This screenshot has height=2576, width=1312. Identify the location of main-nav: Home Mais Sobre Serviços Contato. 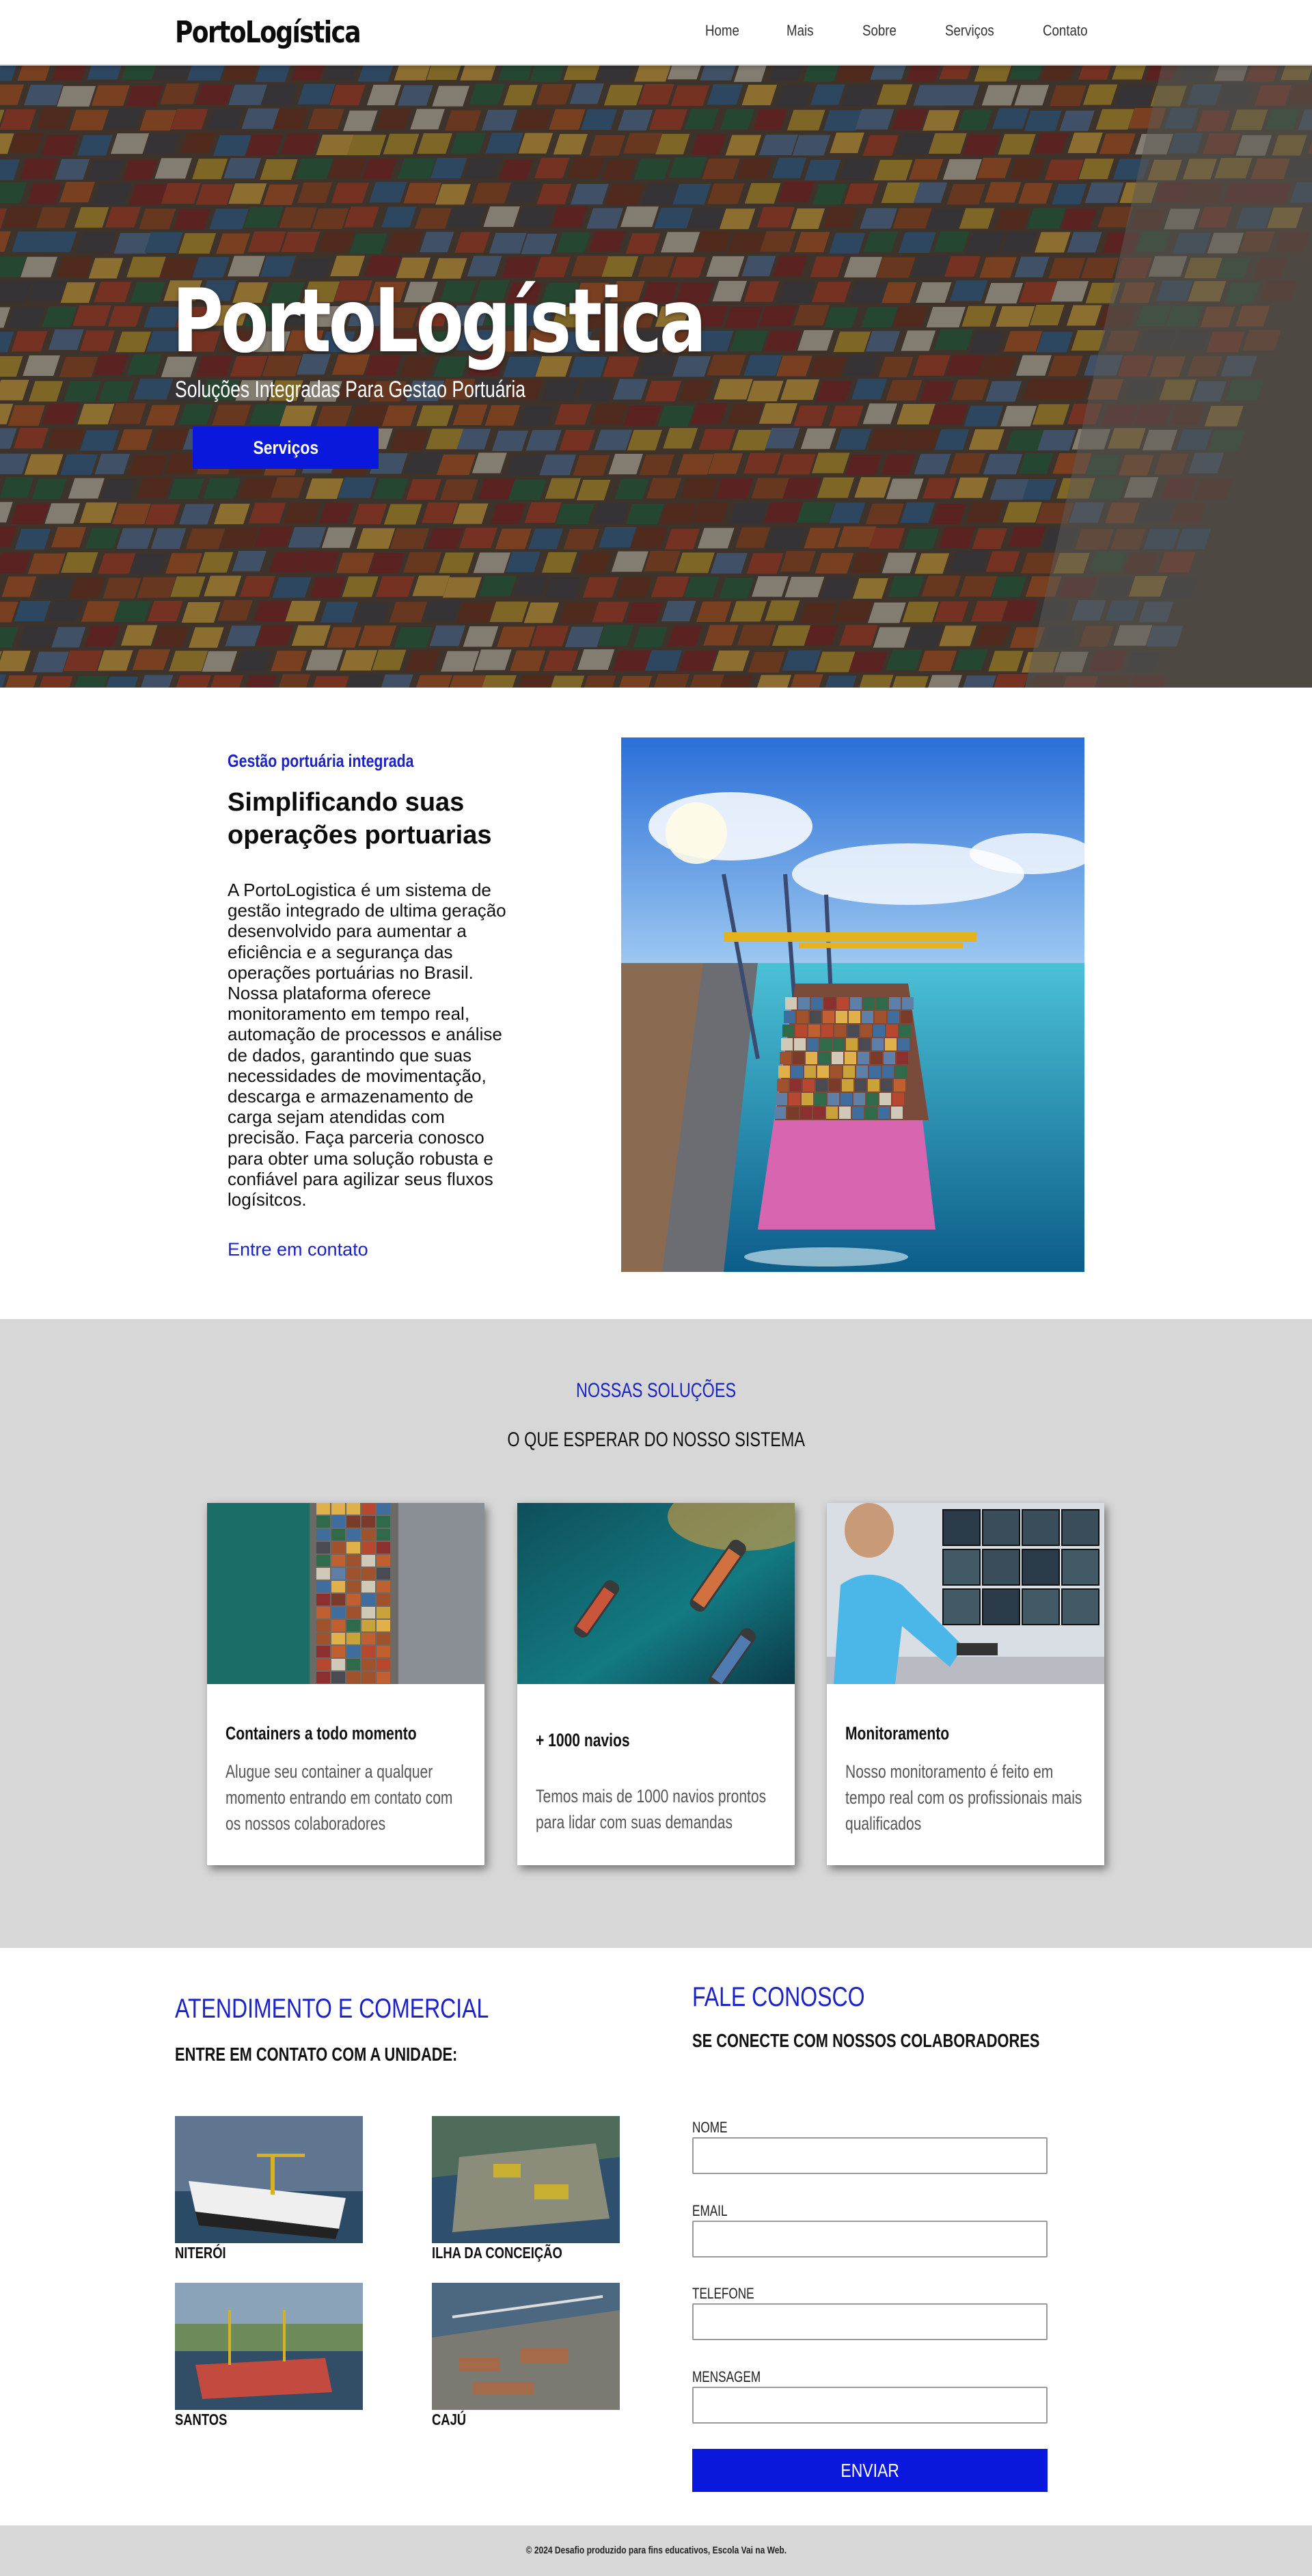
(656, 32).